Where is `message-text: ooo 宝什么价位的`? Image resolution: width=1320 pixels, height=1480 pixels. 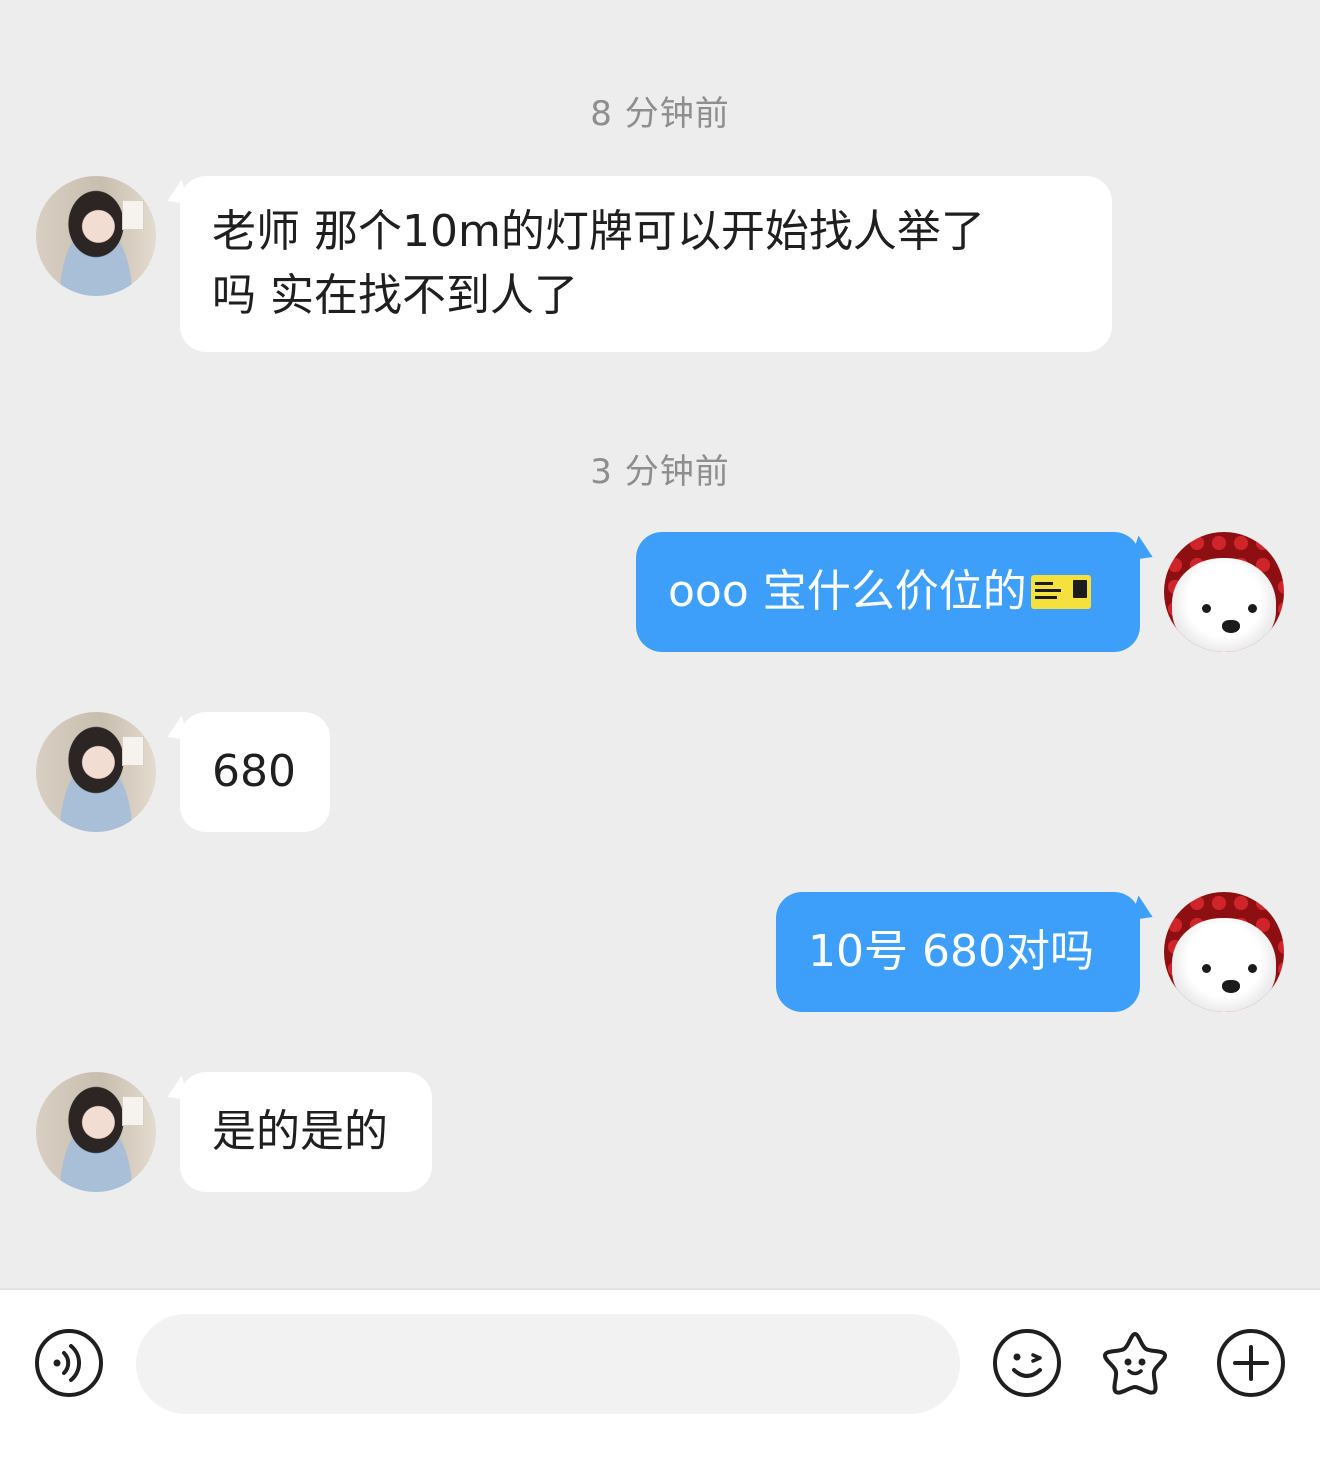
message-text: ooo 宝什么价位的 is located at coordinates (847, 591).